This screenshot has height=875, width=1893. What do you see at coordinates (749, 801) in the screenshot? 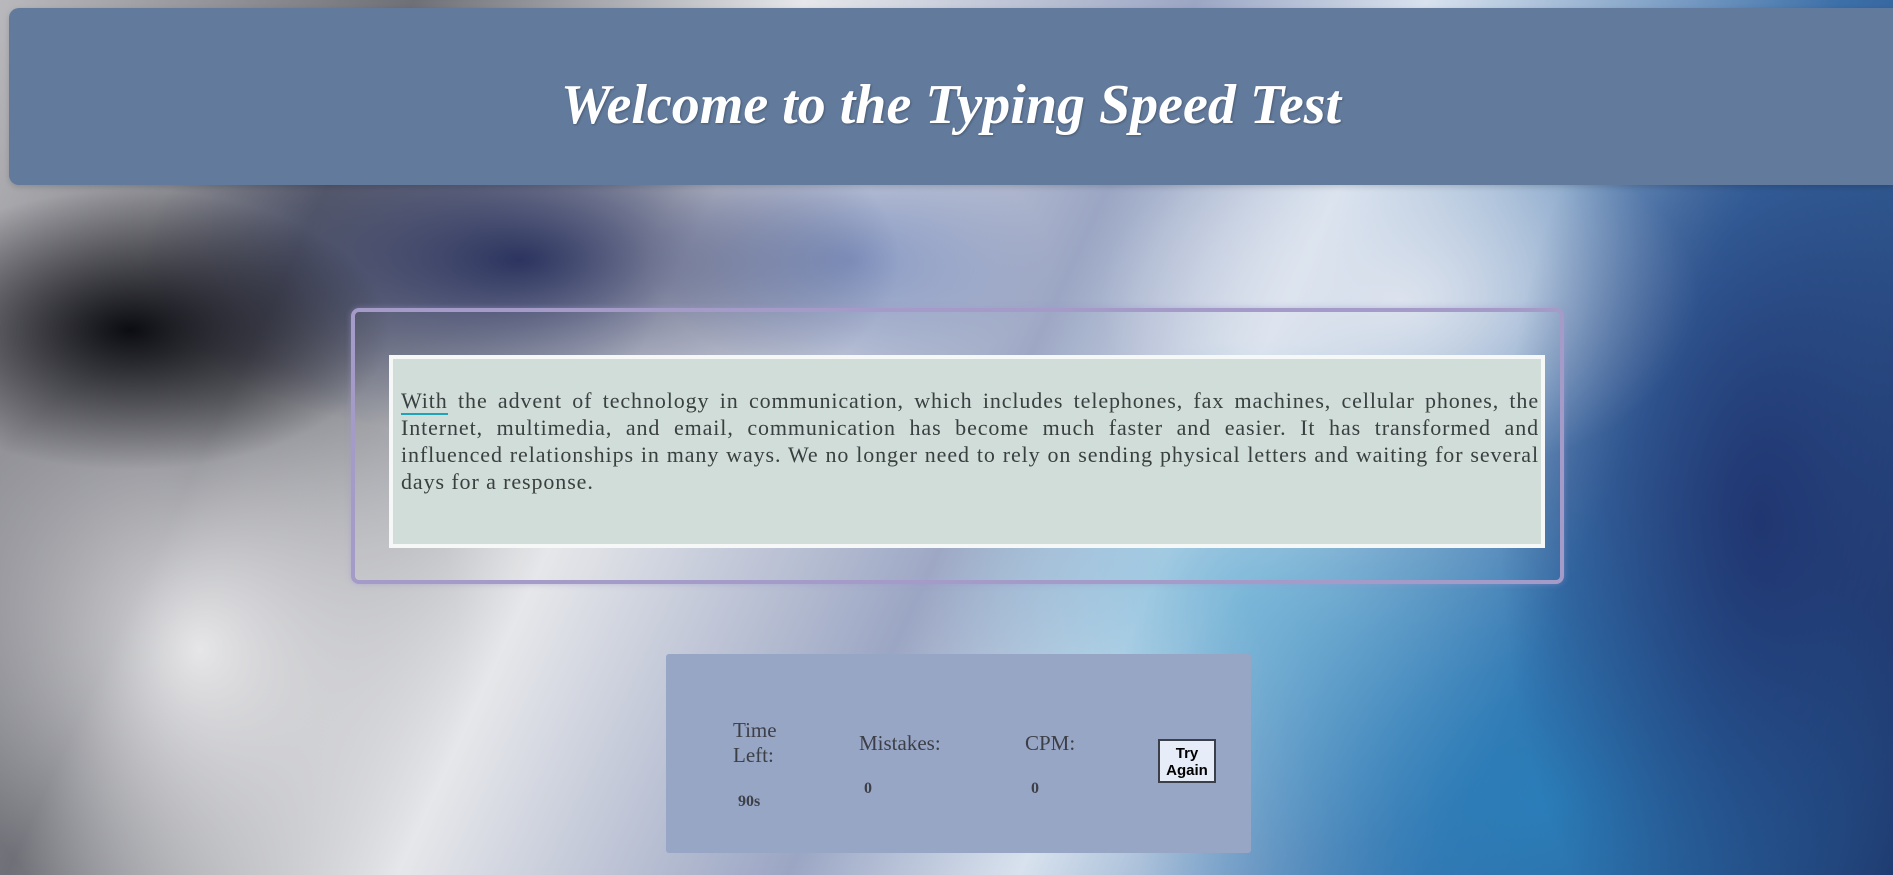
I see `time-left-value: 90s` at bounding box center [749, 801].